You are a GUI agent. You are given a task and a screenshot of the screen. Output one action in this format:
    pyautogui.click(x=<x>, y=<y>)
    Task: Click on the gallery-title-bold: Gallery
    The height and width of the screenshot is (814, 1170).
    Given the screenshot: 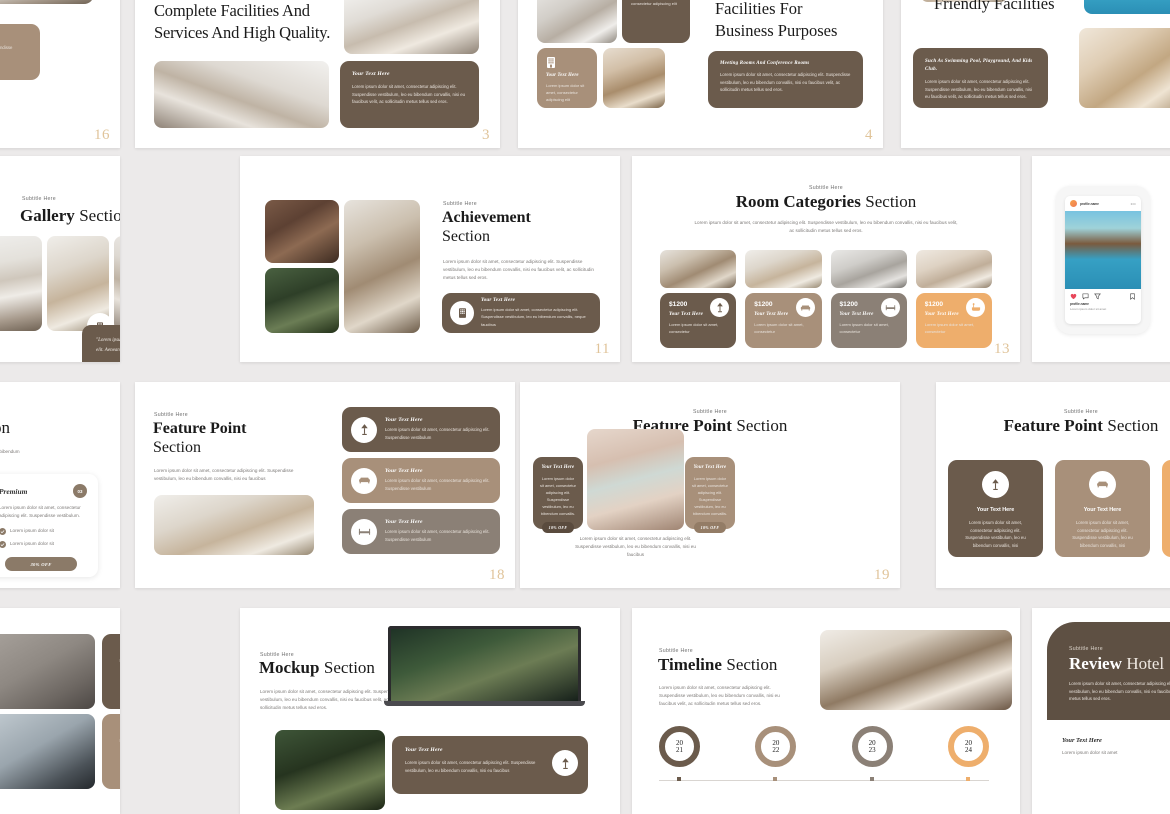 What is the action you would take?
    pyautogui.click(x=47, y=215)
    